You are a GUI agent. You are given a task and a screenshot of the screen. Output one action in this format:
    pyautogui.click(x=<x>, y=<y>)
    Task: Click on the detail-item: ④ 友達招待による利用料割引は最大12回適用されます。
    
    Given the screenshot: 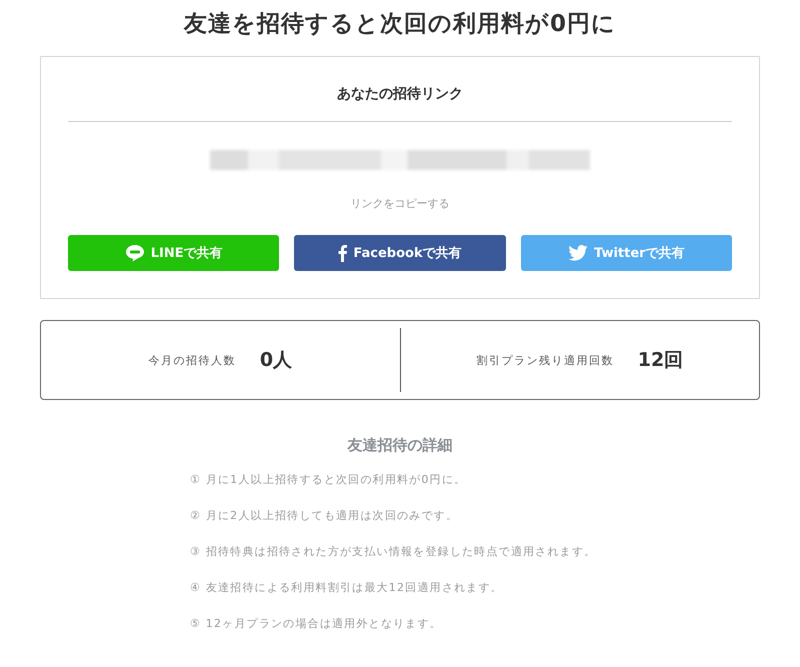 What is the action you would take?
    pyautogui.click(x=347, y=588)
    